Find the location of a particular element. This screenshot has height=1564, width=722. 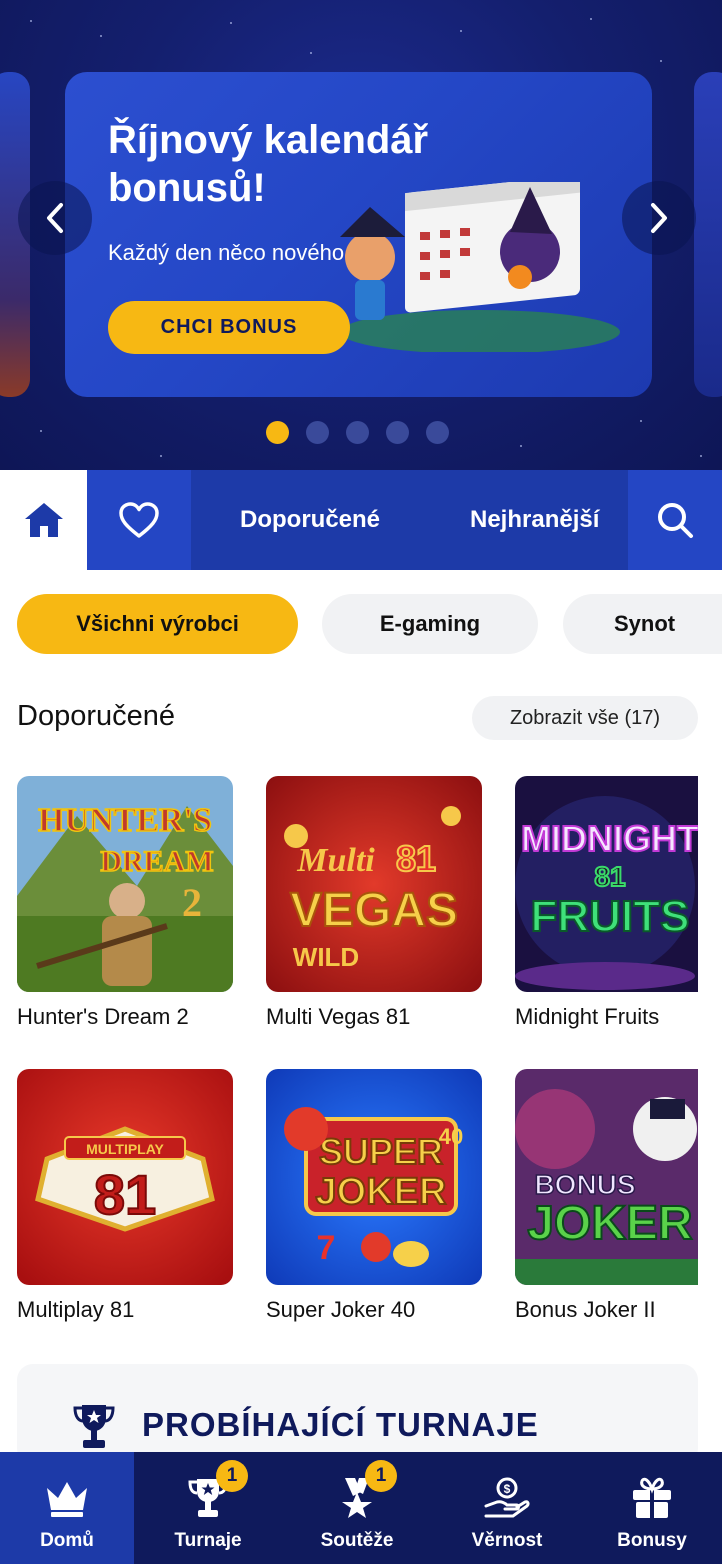

svg-text: 7 is located at coordinates (326, 1248).